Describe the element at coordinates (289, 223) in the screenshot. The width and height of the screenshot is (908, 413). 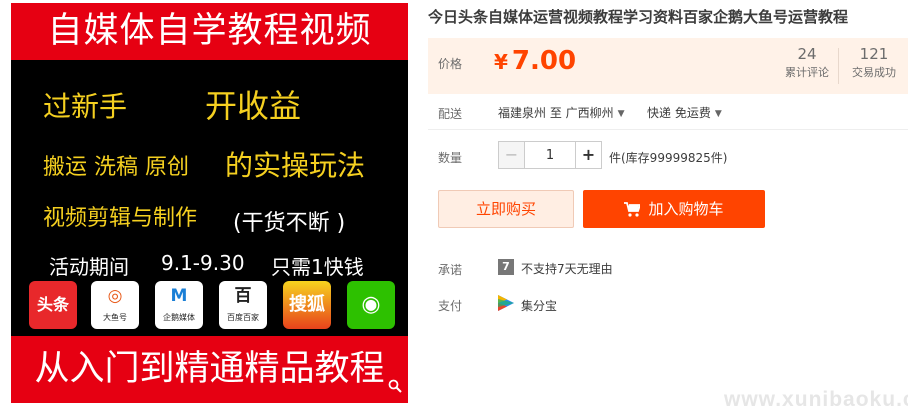
I see `promo-line-ongoing: (干货不断 )` at that location.